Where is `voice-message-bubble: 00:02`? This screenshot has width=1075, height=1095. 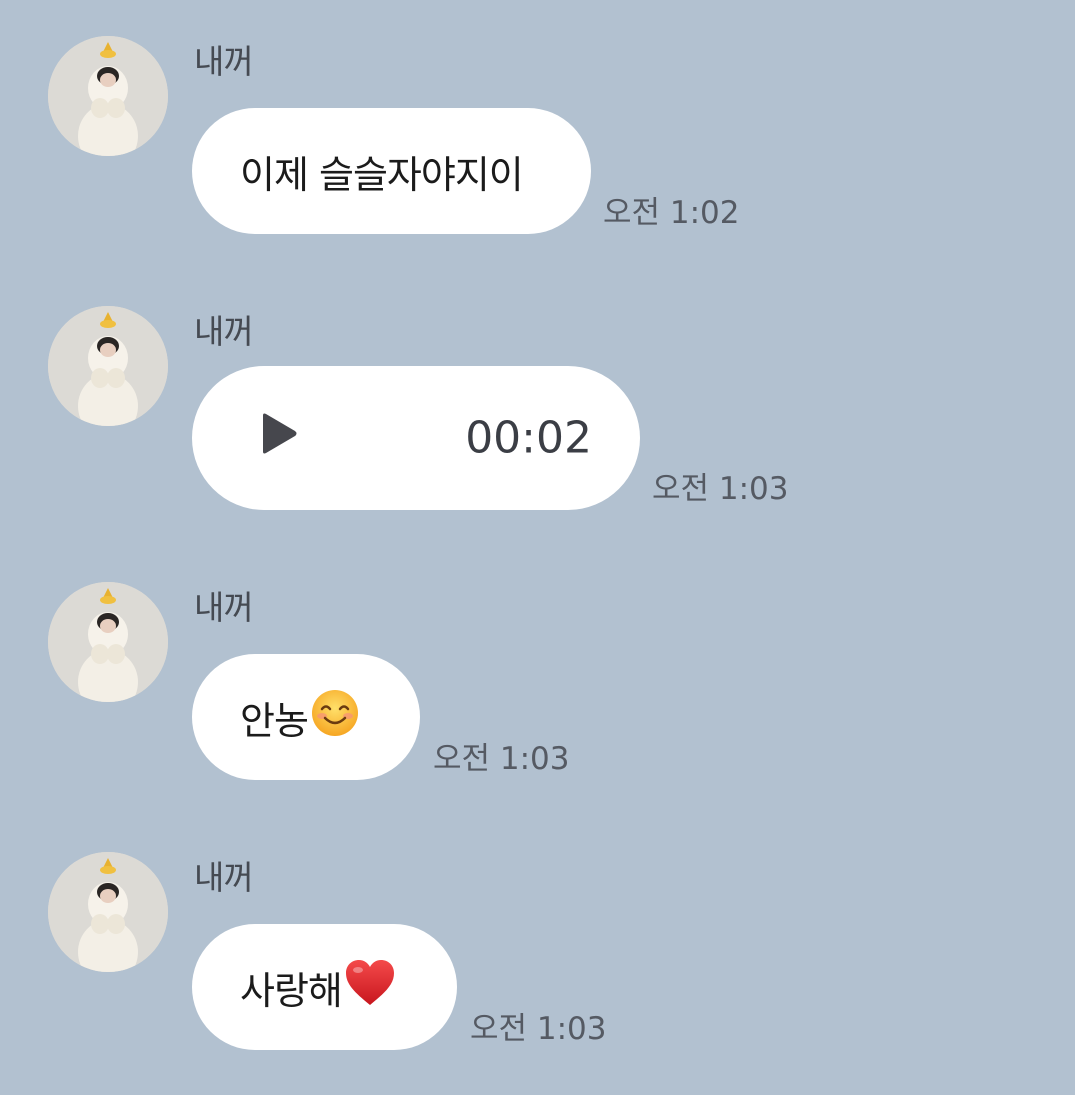 voice-message-bubble: 00:02 is located at coordinates (416, 438).